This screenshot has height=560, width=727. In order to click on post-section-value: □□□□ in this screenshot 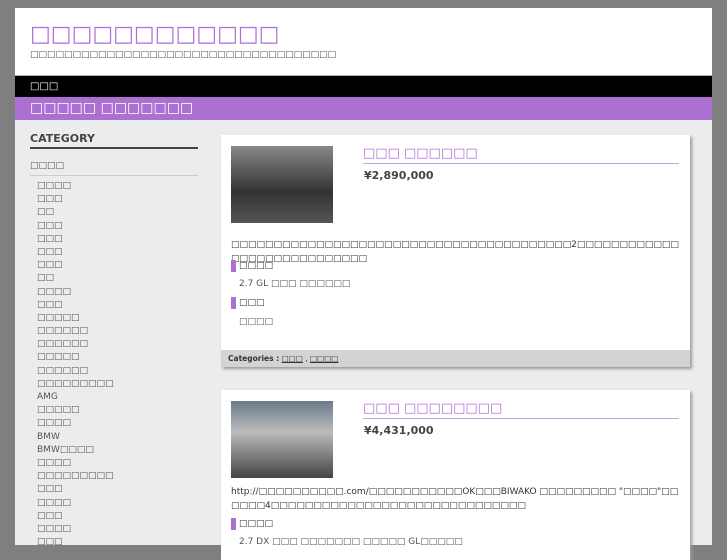, I will do `click(256, 322)`.